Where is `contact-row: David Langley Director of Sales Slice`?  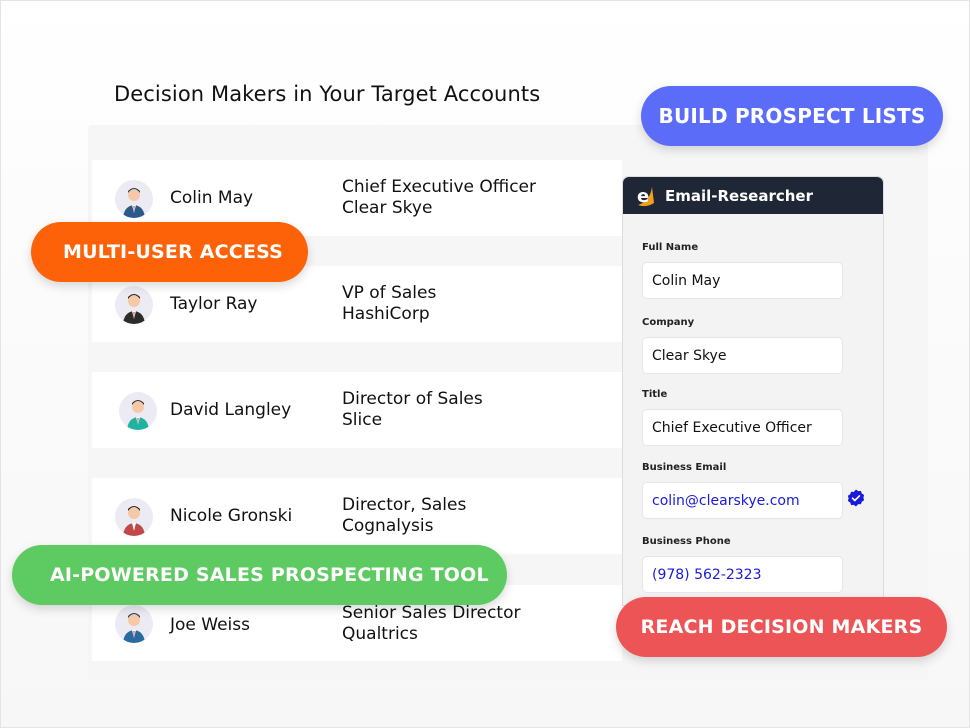 contact-row: David Langley Director of Sales Slice is located at coordinates (357, 410).